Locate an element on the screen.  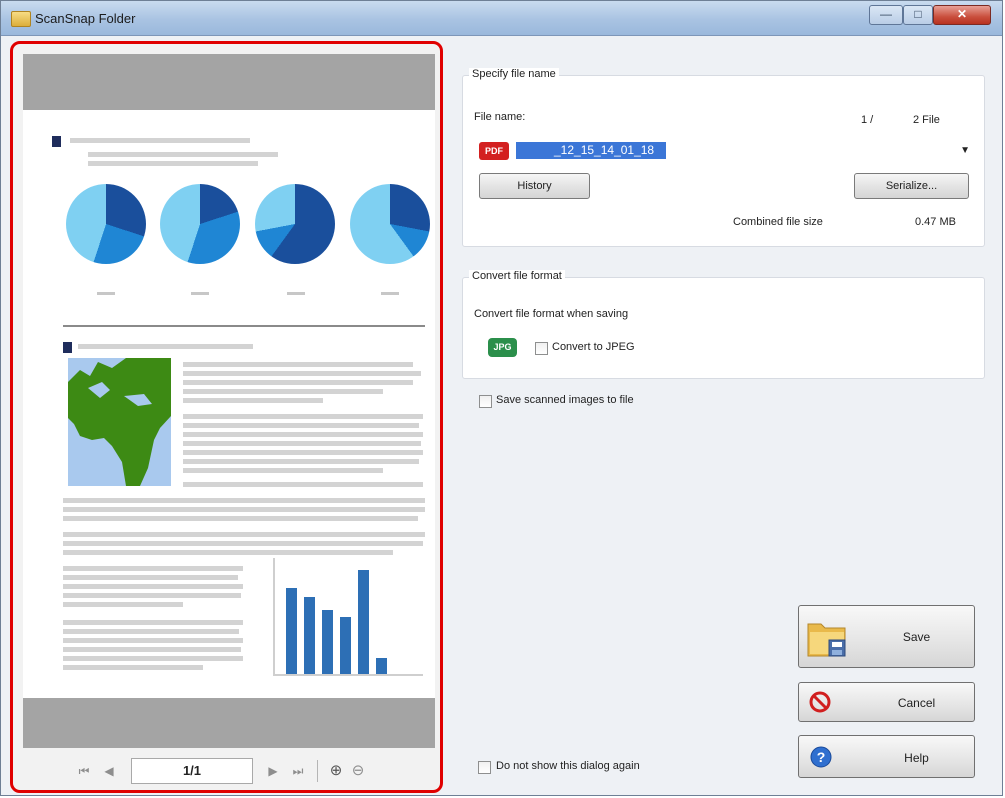
save-images-label: Save scanned images to file is located at coordinates (565, 400).